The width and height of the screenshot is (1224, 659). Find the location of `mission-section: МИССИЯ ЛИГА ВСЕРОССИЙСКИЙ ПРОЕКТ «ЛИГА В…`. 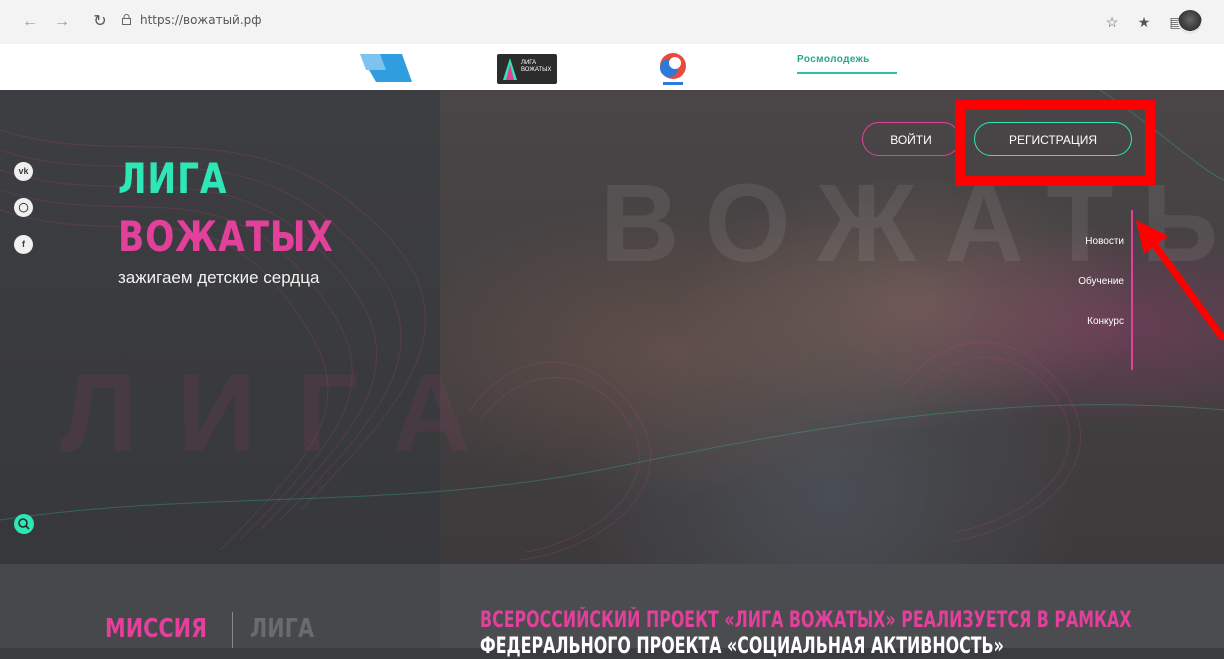

mission-section: МИССИЯ ЛИГА ВСЕРОССИЙСКИЙ ПРОЕКТ «ЛИГА В… is located at coordinates (612, 611).